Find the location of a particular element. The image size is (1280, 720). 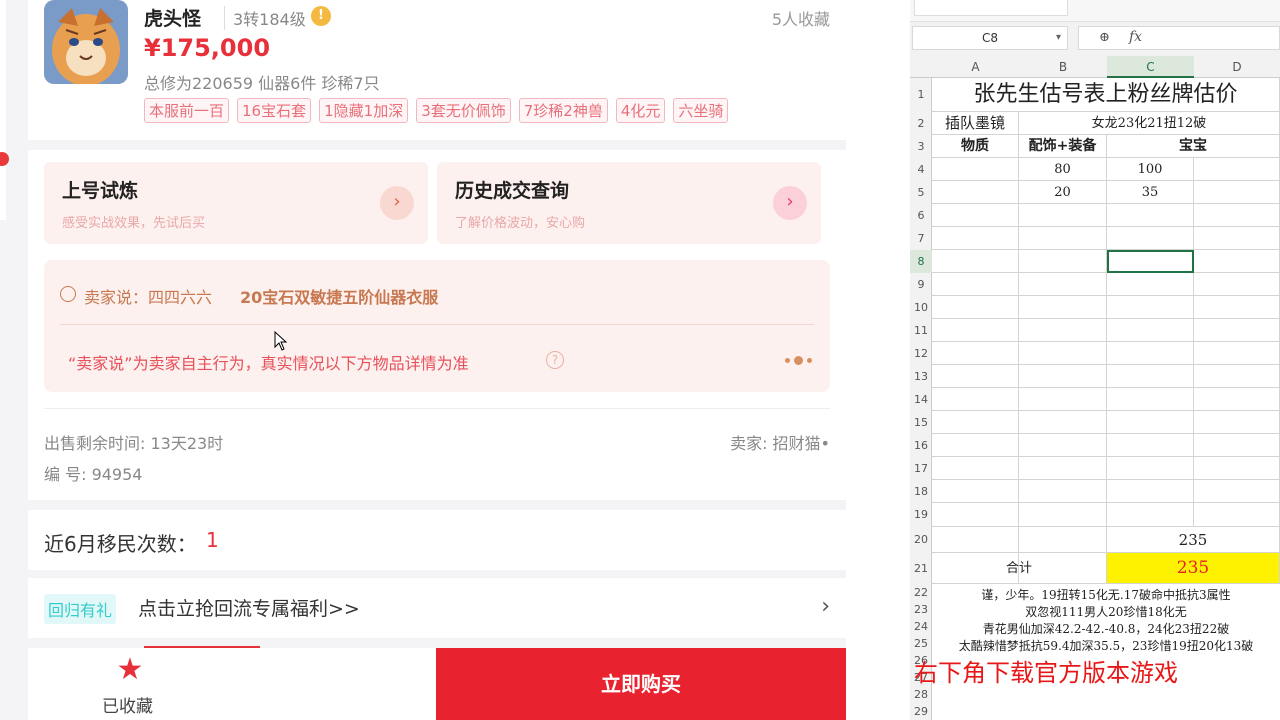

row-header: 4 is located at coordinates (921, 169).